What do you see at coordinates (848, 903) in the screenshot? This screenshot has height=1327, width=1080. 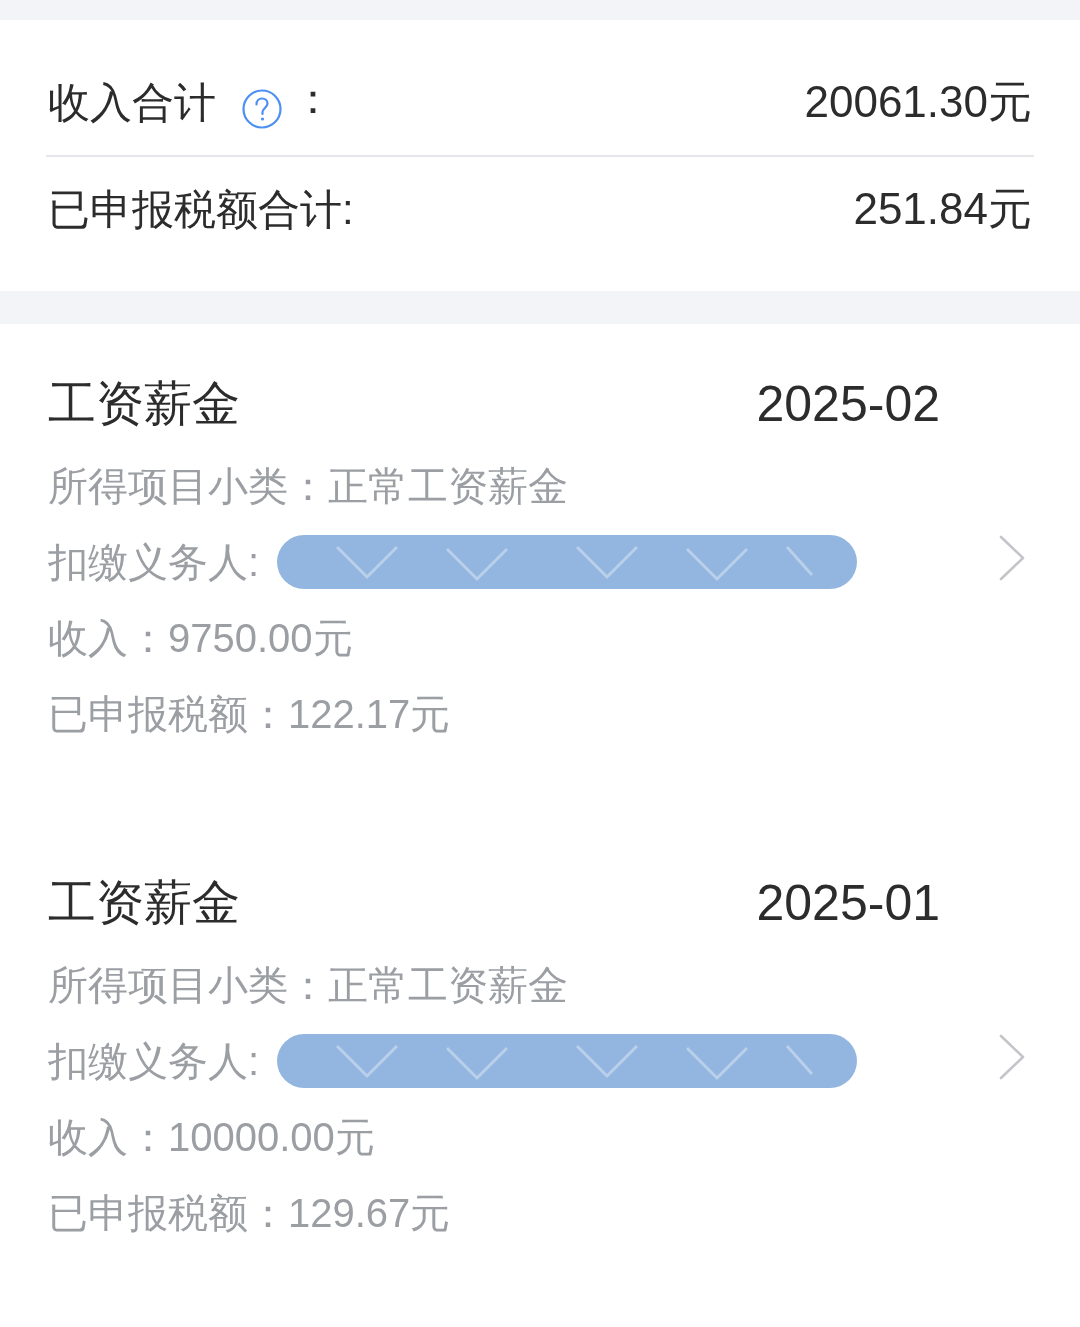 I see `period-date: 2025-01` at bounding box center [848, 903].